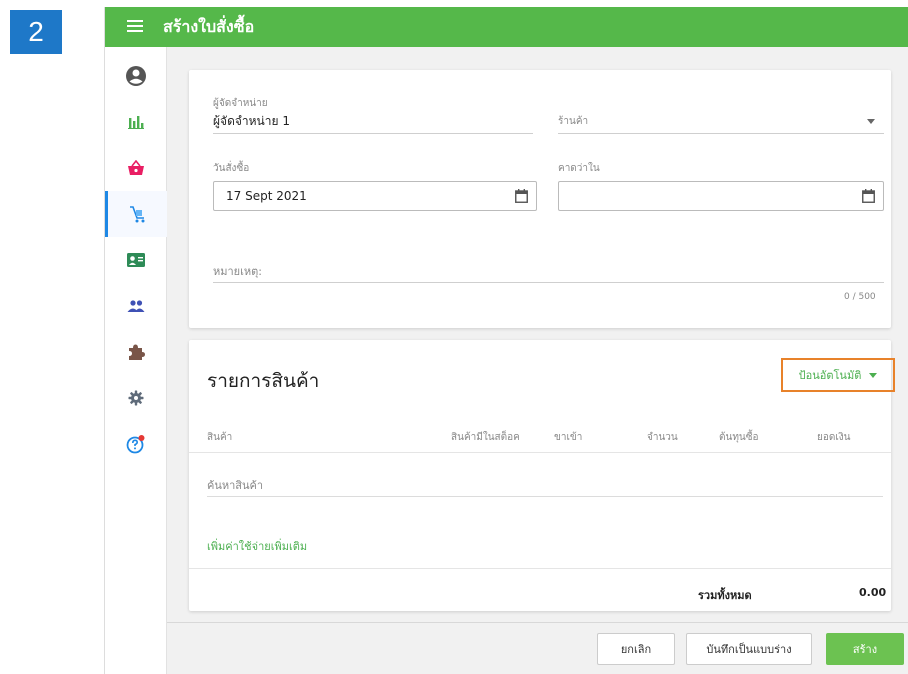 The height and width of the screenshot is (674, 908). Describe the element at coordinates (721, 196) in the screenshot. I see `expected-date-field` at that location.